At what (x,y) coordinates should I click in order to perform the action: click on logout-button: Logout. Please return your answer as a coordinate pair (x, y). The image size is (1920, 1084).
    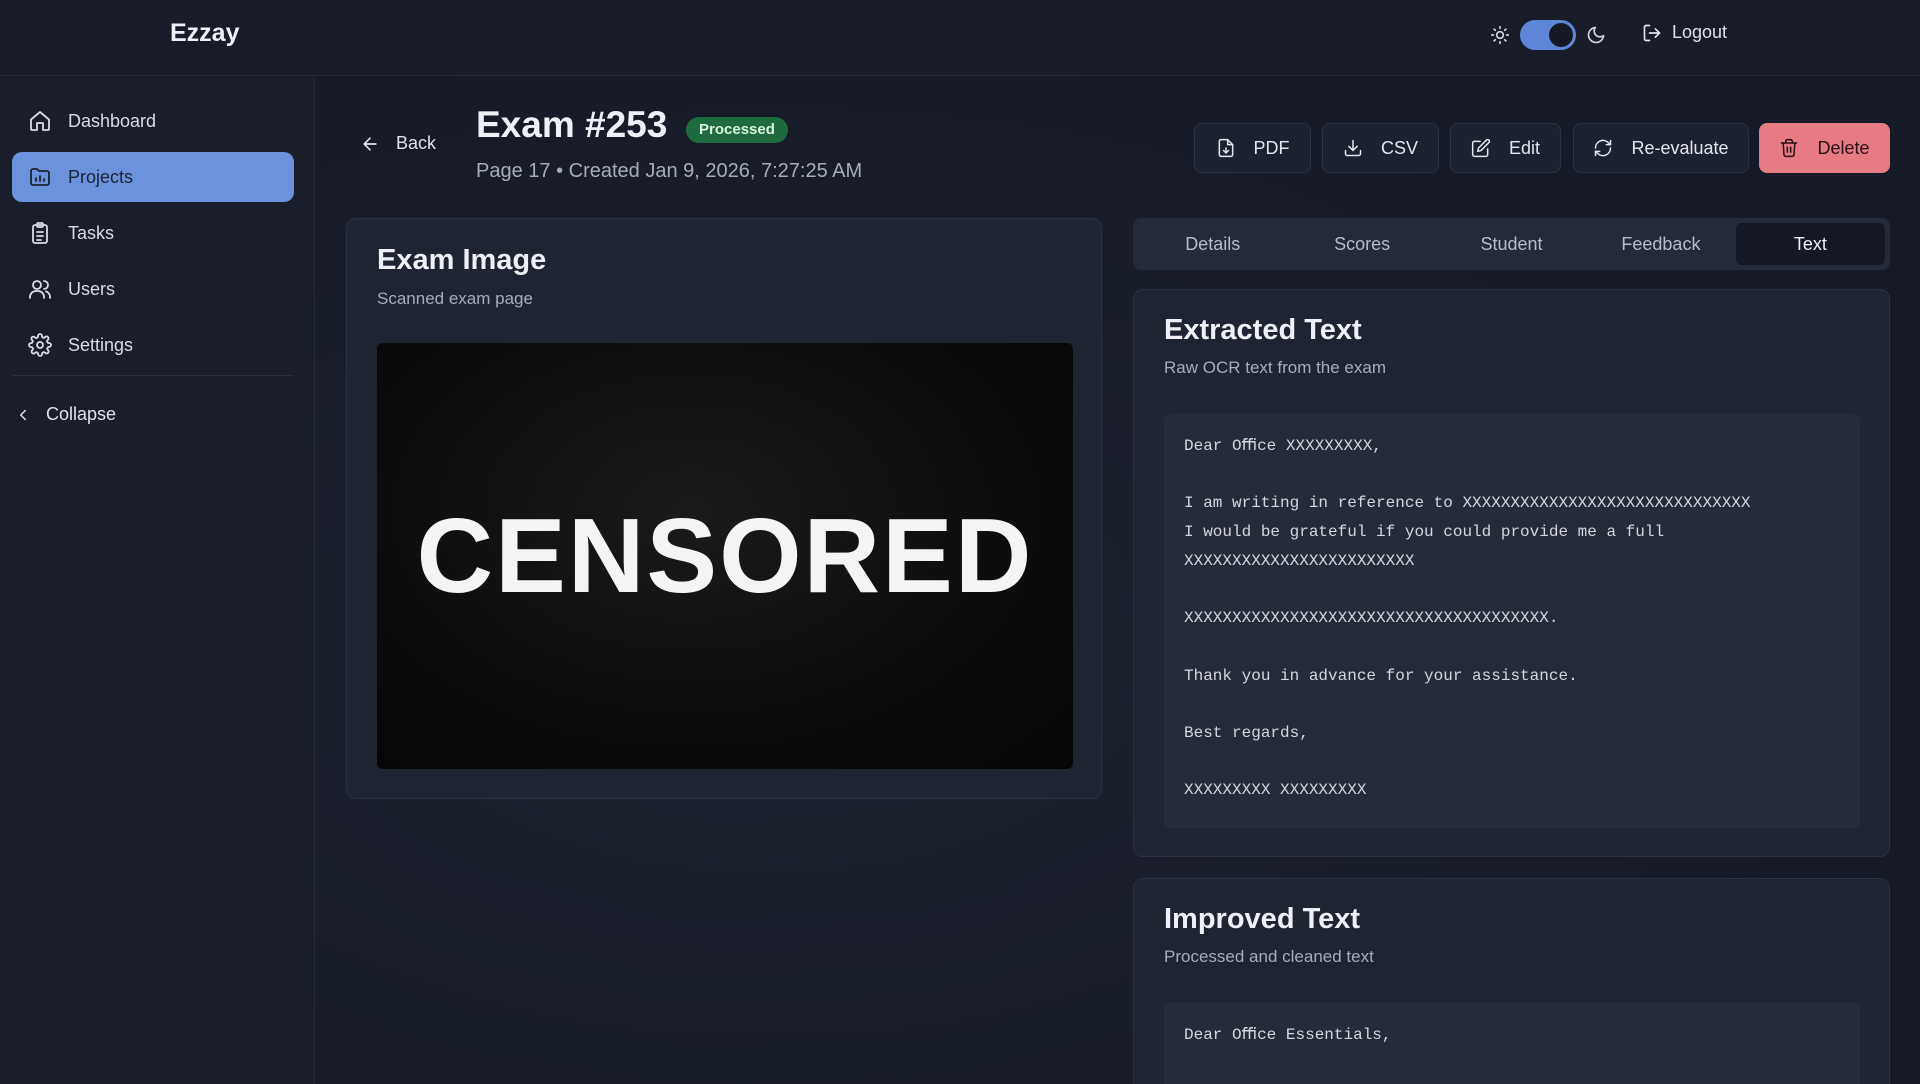
    Looking at the image, I should click on (1684, 32).